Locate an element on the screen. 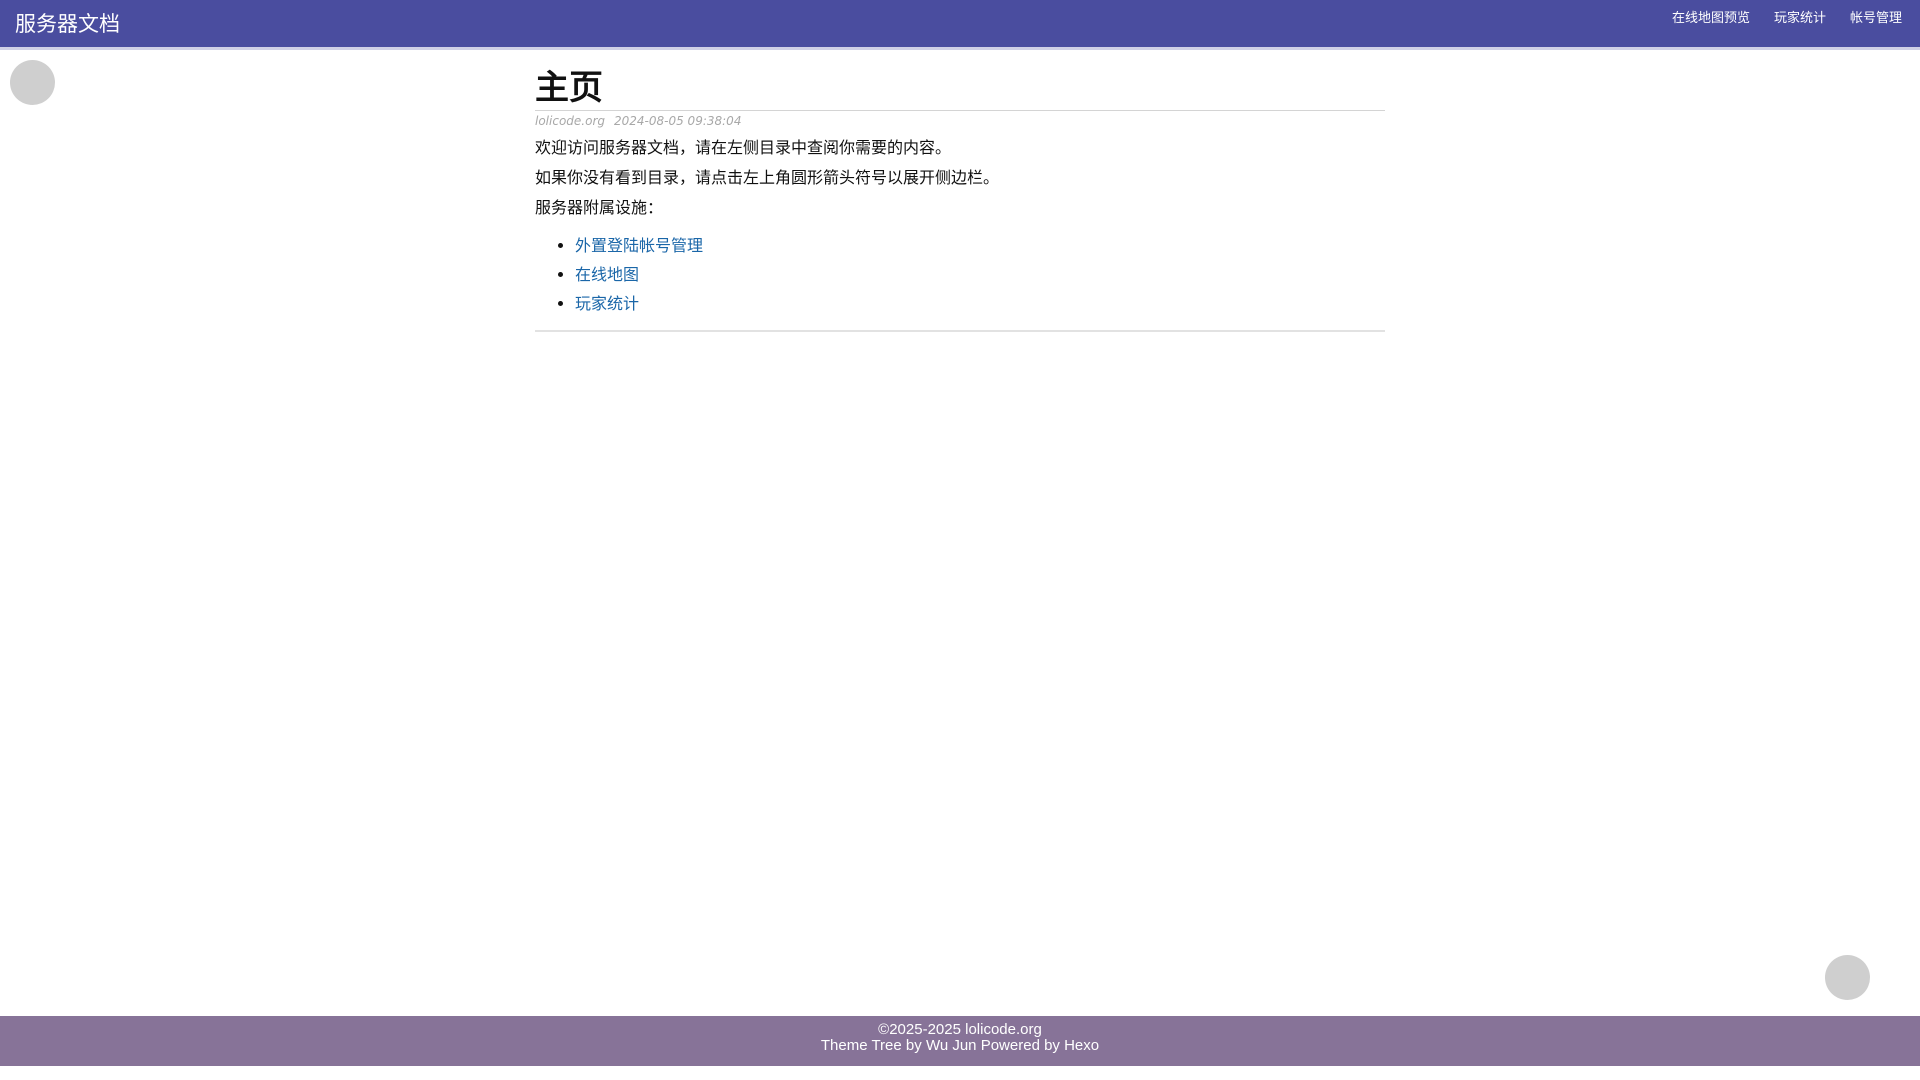 This screenshot has height=1080, width=1920. facilities-heading: 服务器附属设施： is located at coordinates (599, 207).